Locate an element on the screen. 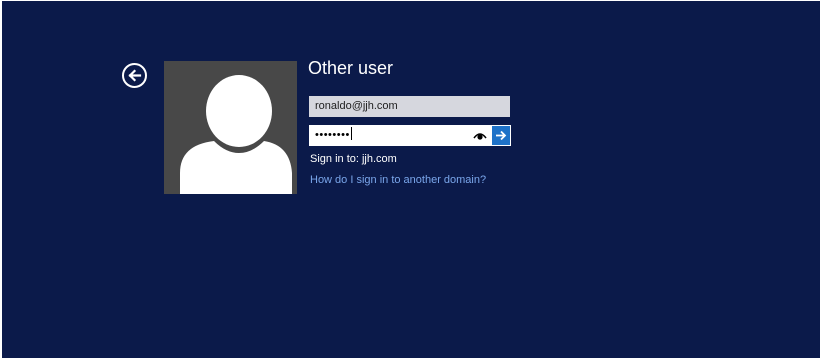 Image resolution: width=827 pixels, height=364 pixels. username-field is located at coordinates (409, 106).